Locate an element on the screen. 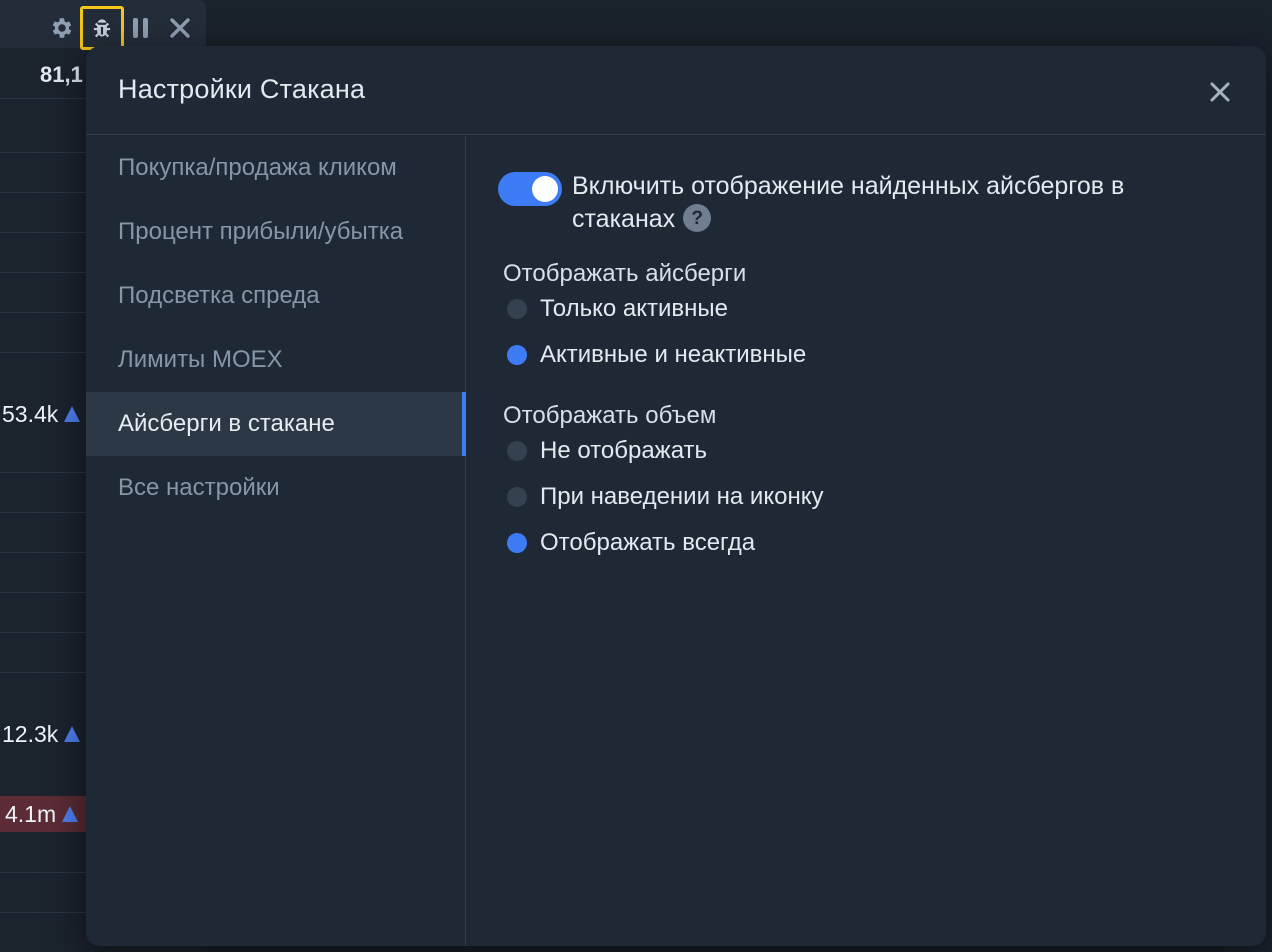 This screenshot has height=952, width=1272. nav-item-all-settings: Все настройки is located at coordinates (275, 488).